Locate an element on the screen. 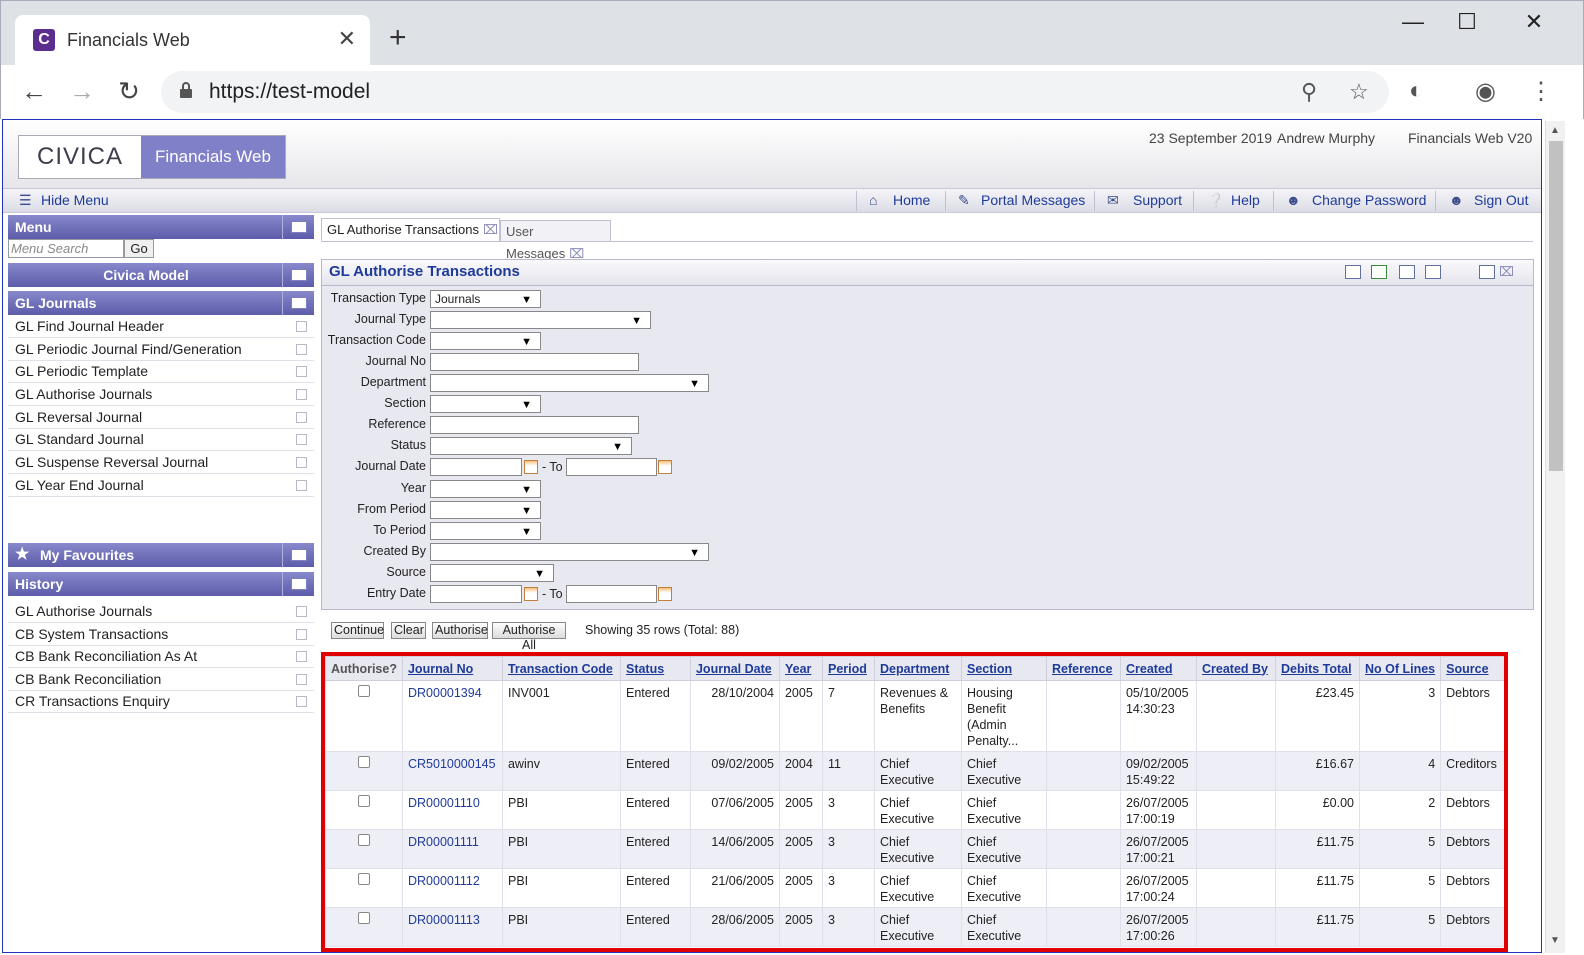 The width and height of the screenshot is (1584, 955). print-icon is located at coordinates (1353, 272).